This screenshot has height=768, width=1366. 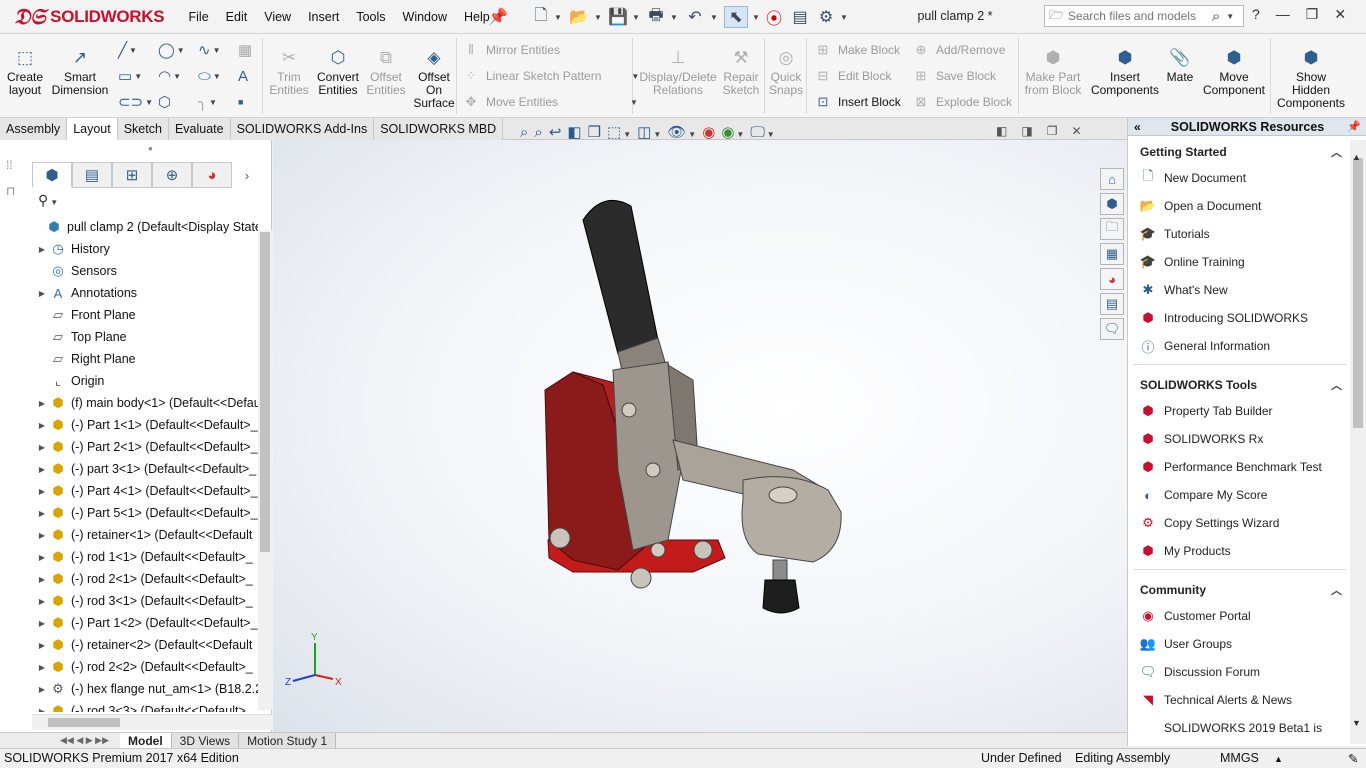 What do you see at coordinates (302, 129) in the screenshot?
I see `tab-solidworks-add-ins: SOLIDWORKS Add-Ins` at bounding box center [302, 129].